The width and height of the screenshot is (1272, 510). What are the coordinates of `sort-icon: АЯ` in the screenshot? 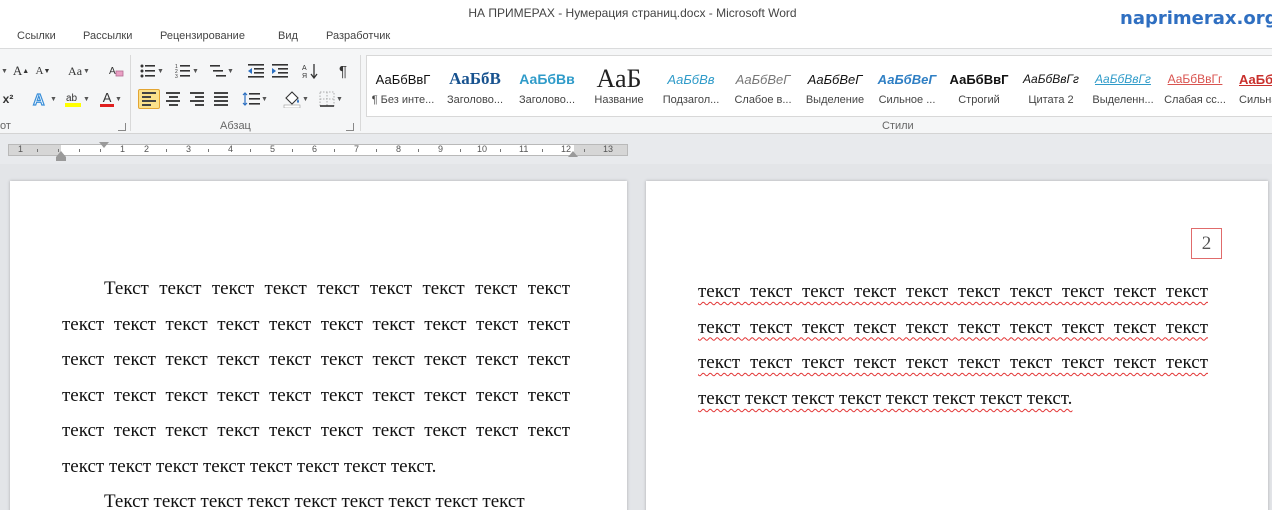 It's located at (310, 71).